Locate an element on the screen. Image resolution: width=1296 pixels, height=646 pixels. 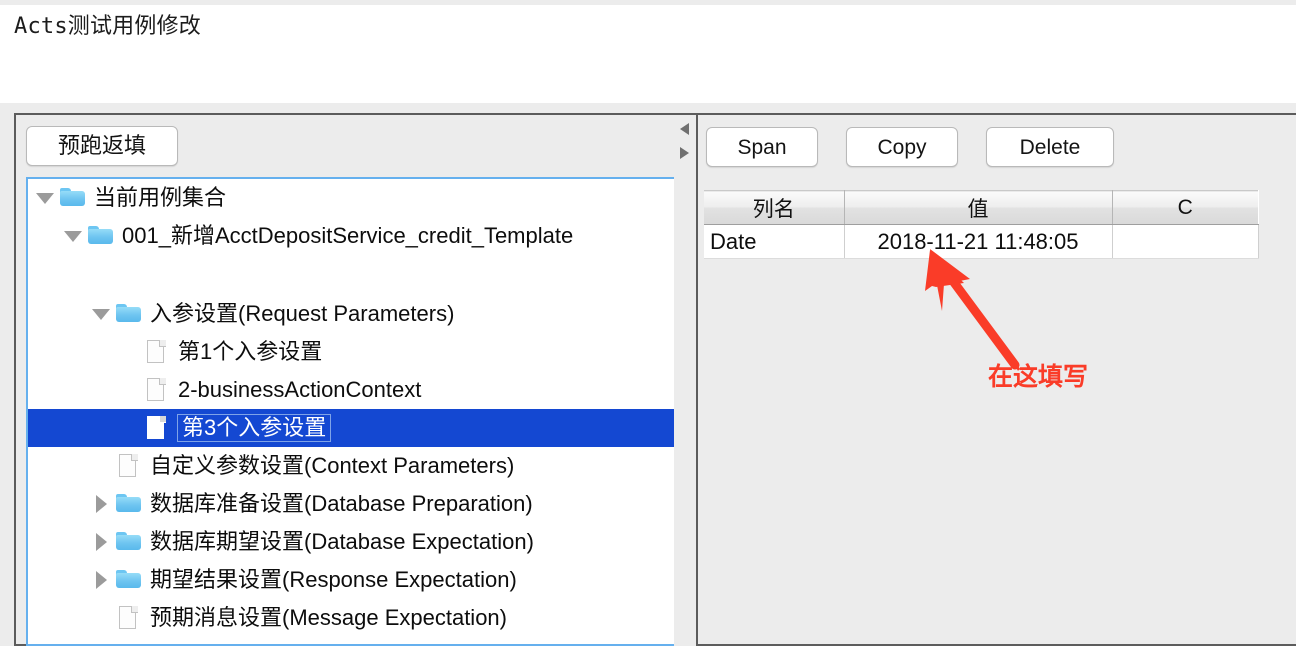
column-header-name: 列名 is located at coordinates (774, 207).